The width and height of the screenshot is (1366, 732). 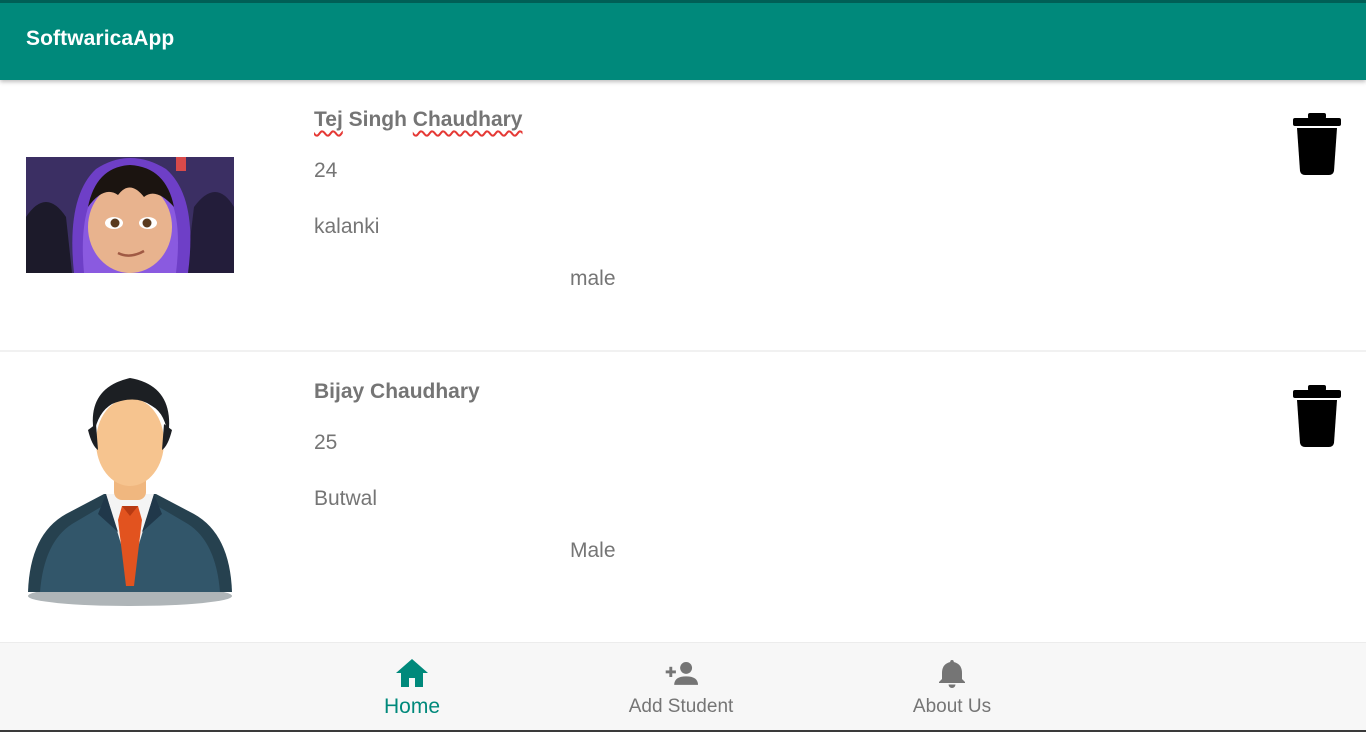 What do you see at coordinates (952, 674) in the screenshot?
I see `bell-icon` at bounding box center [952, 674].